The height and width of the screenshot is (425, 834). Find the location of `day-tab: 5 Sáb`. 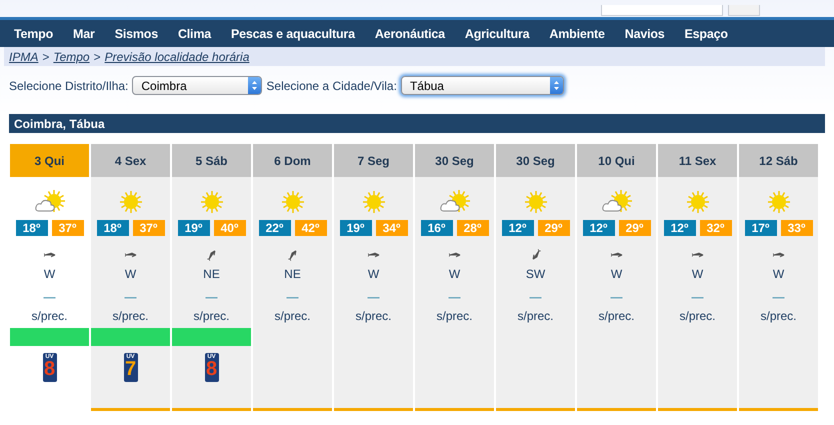

day-tab: 5 Sáb is located at coordinates (211, 160).